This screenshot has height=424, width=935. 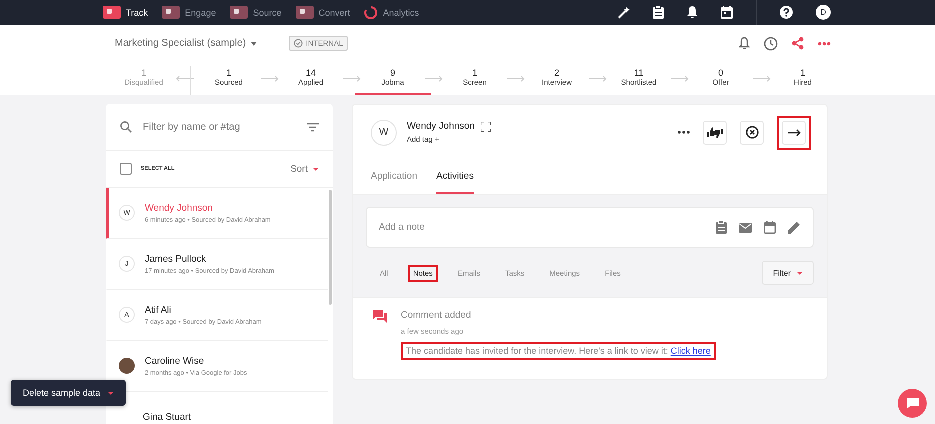 What do you see at coordinates (436, 315) in the screenshot?
I see `activity-title: Comment added` at bounding box center [436, 315].